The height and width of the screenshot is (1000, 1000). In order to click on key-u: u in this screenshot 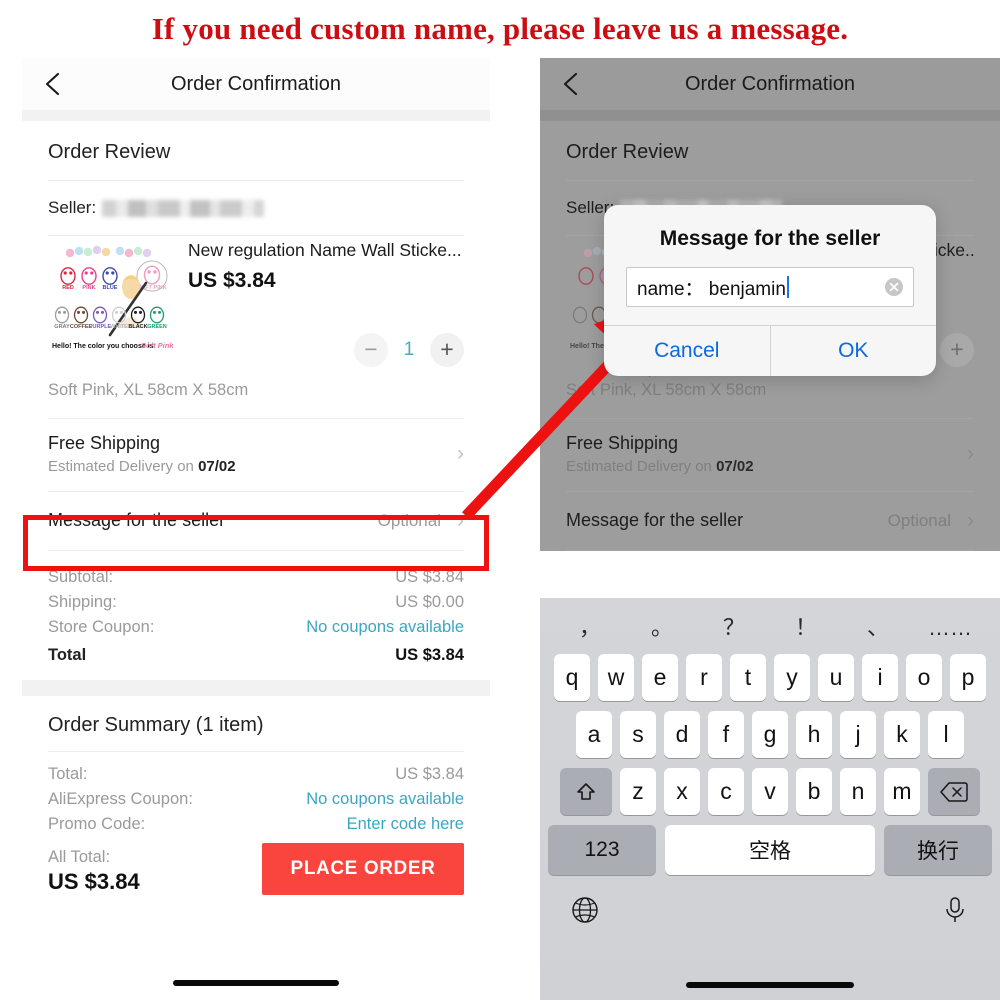, I will do `click(836, 677)`.